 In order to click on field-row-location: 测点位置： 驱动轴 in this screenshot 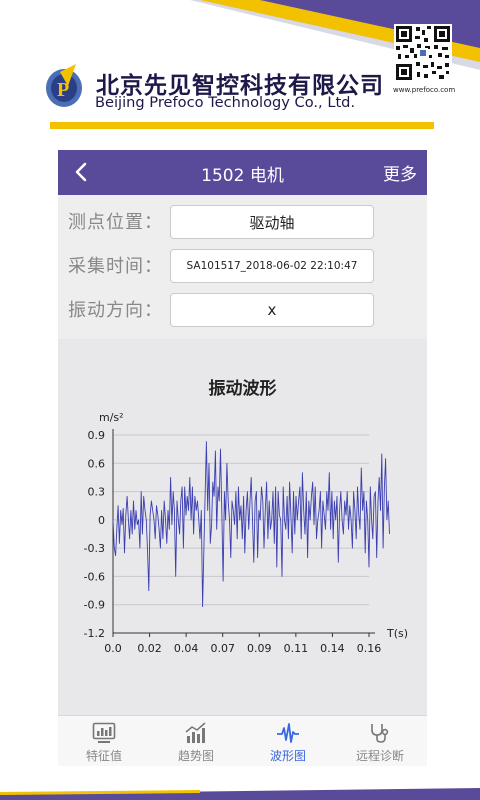, I will do `click(242, 222)`.